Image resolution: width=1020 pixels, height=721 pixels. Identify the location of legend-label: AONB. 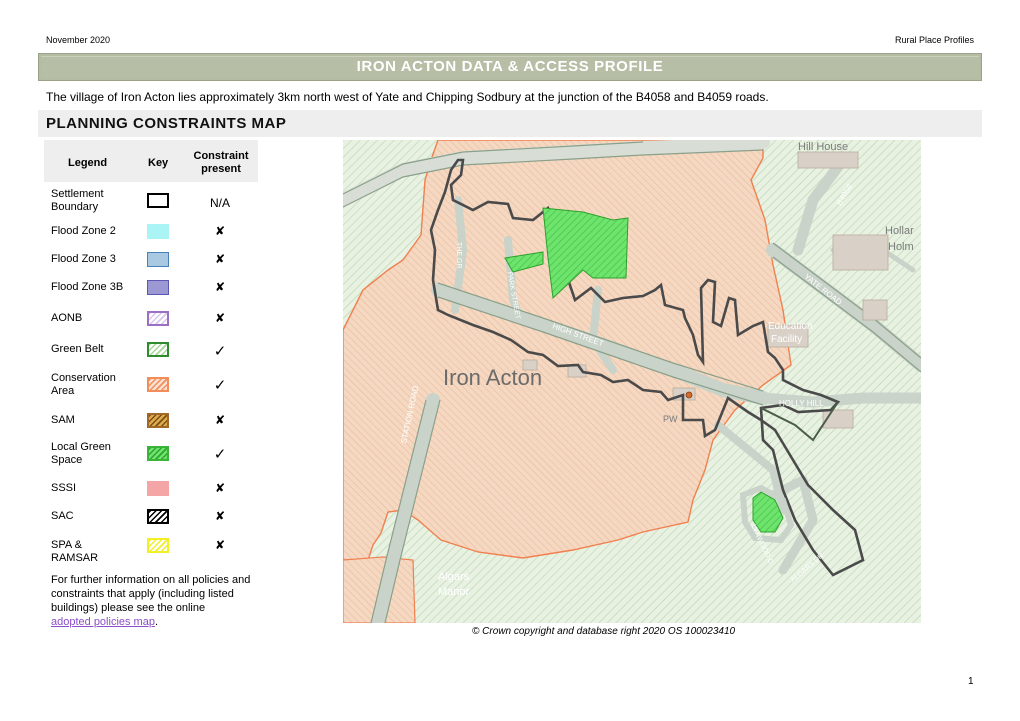
(67, 318).